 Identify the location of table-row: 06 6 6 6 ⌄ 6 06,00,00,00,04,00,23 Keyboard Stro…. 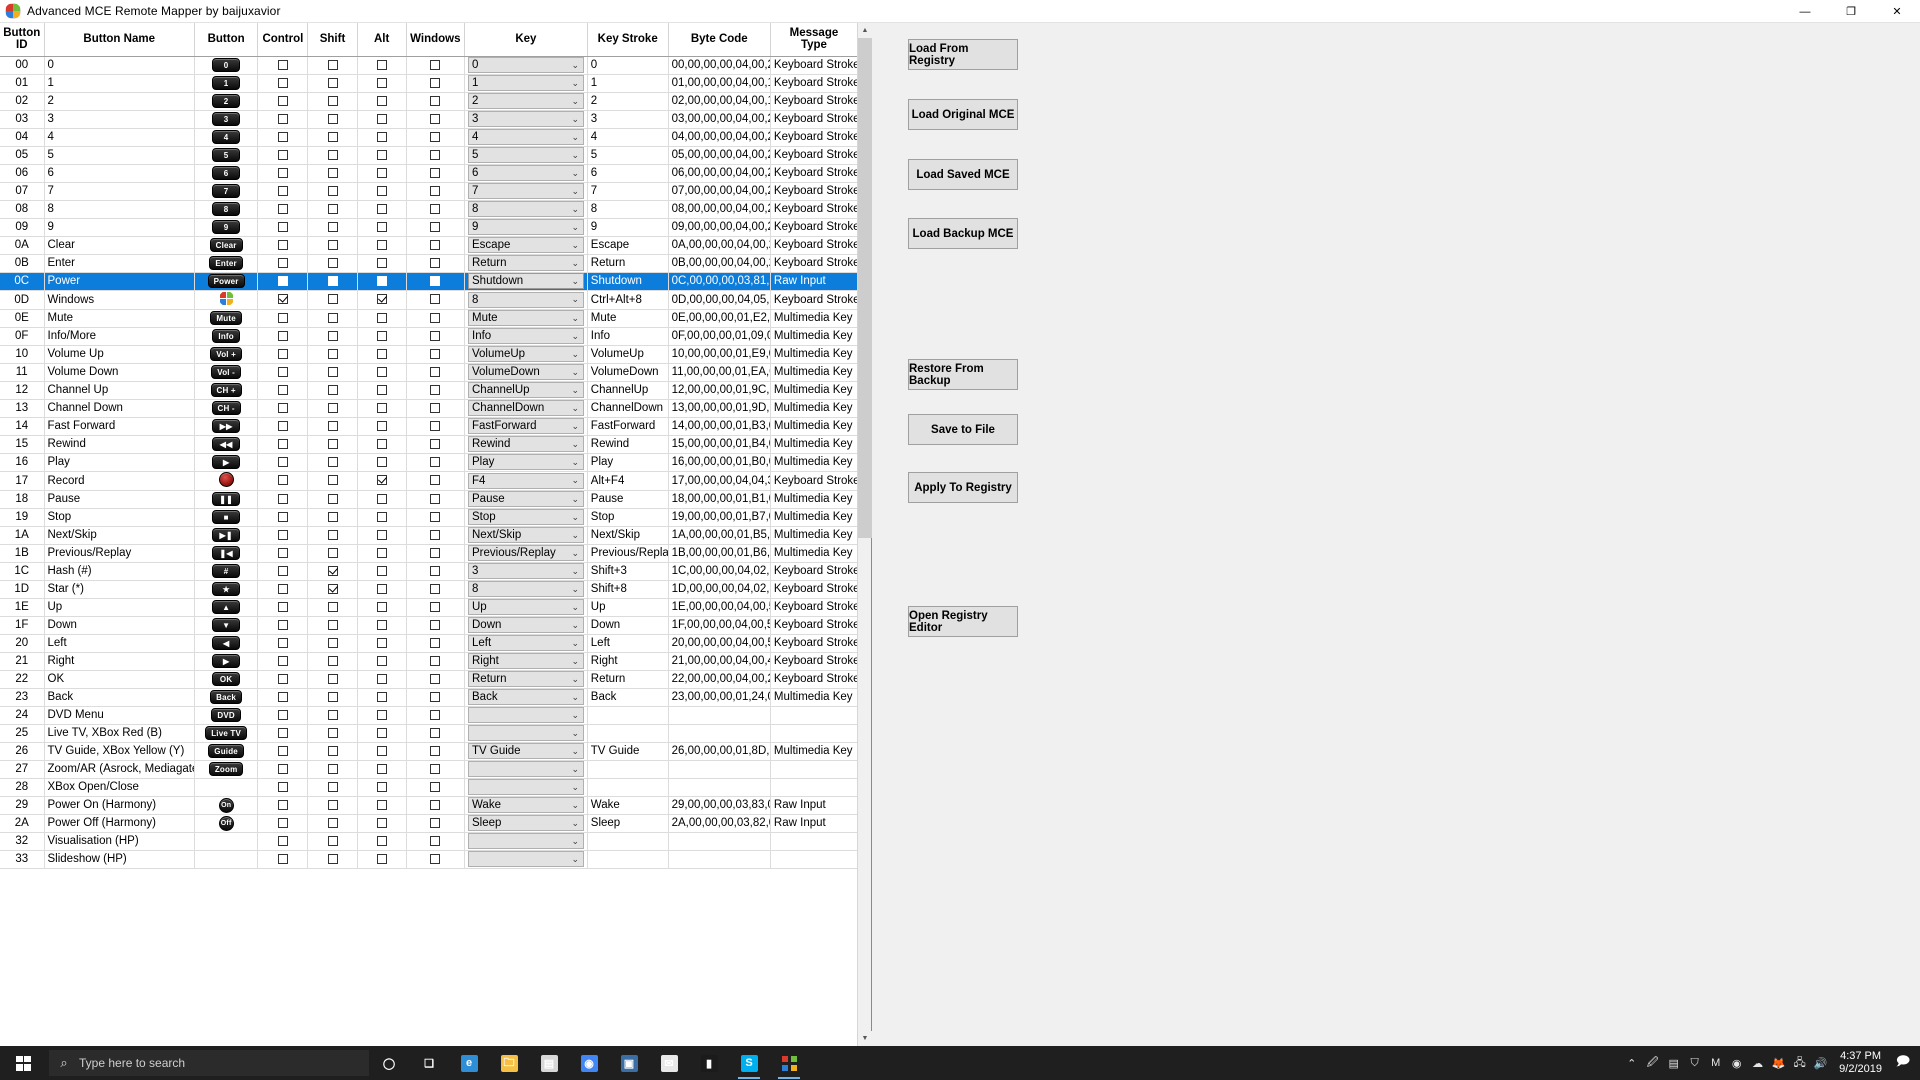
(428, 173).